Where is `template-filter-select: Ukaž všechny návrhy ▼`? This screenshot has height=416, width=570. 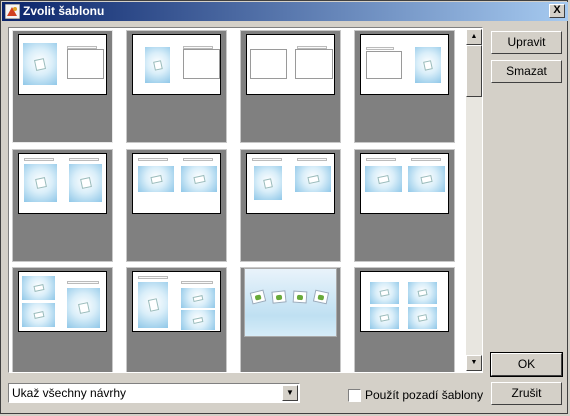 template-filter-select: Ukaž všechny návrhy ▼ is located at coordinates (154, 393).